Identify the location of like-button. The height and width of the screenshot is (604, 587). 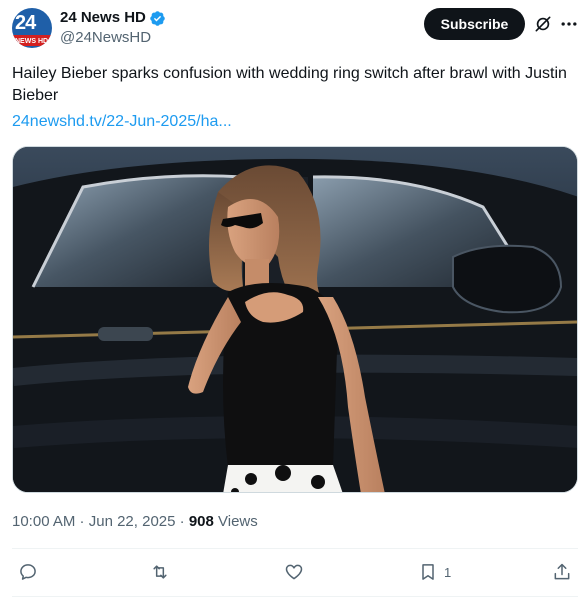
(294, 572).